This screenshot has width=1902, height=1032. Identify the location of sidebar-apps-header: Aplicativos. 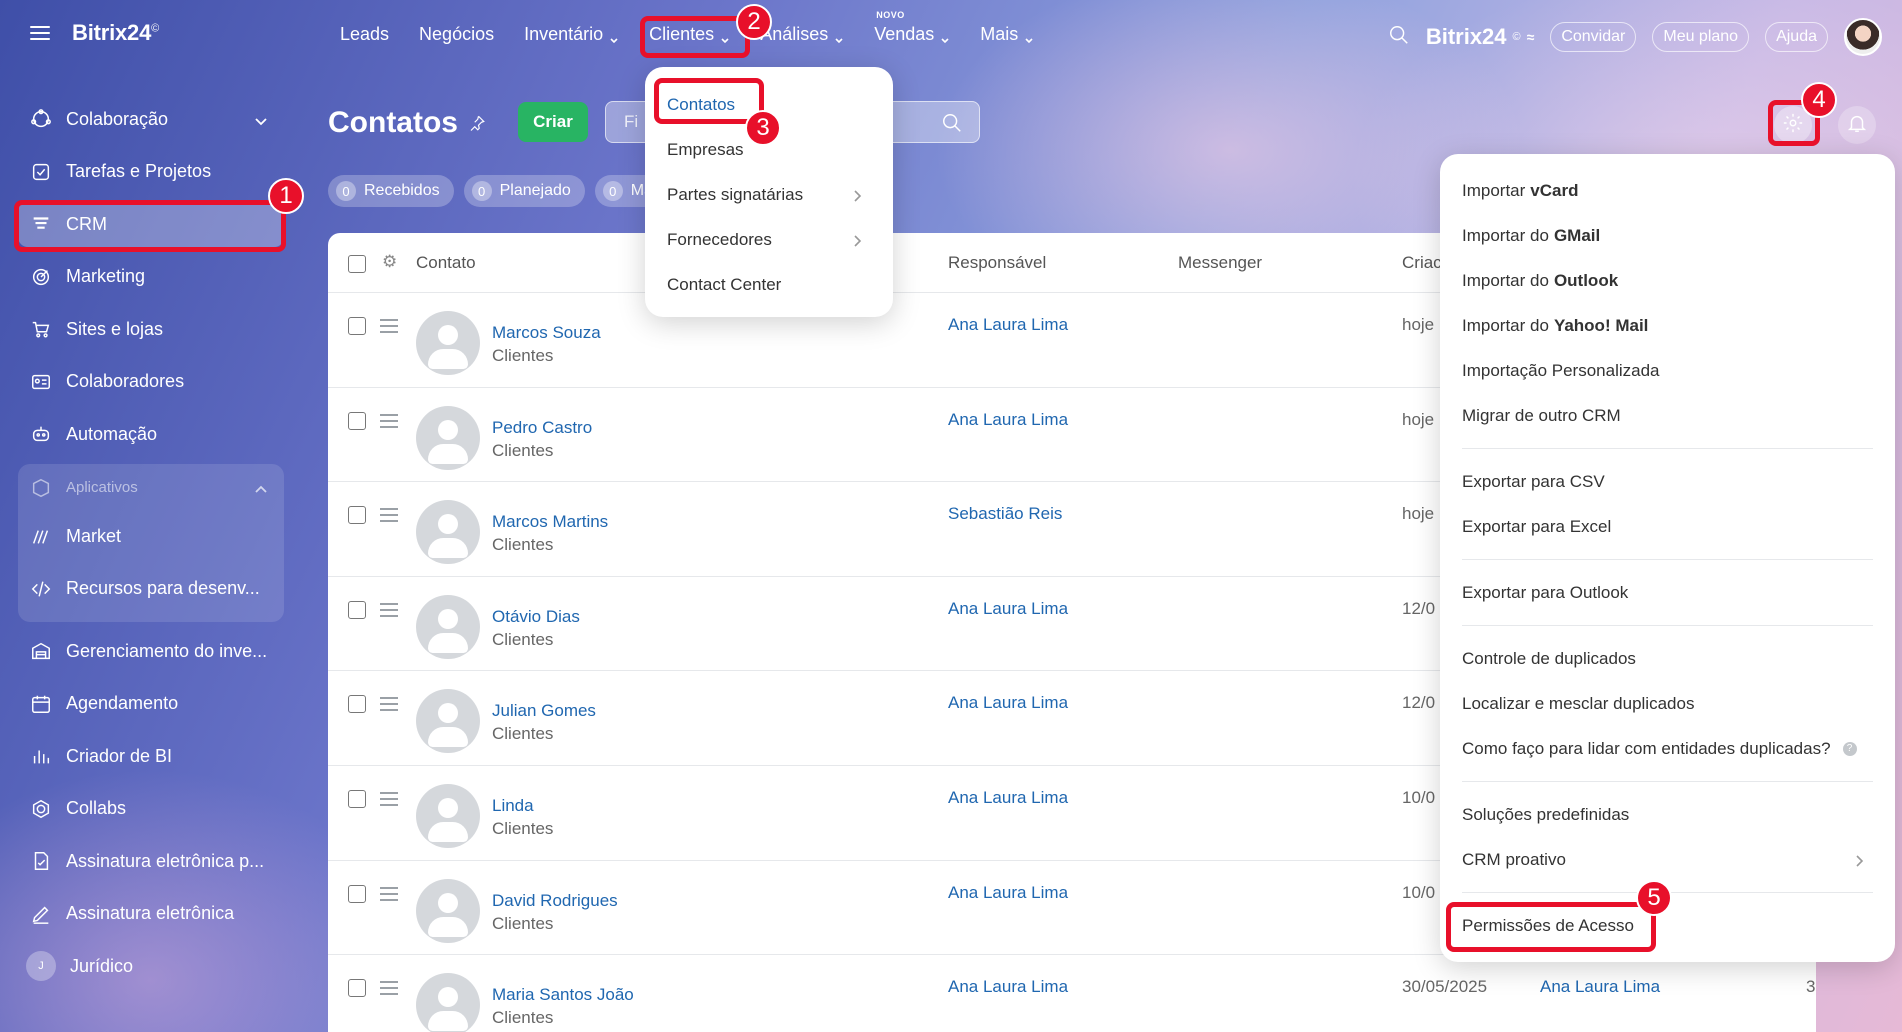
(151, 488).